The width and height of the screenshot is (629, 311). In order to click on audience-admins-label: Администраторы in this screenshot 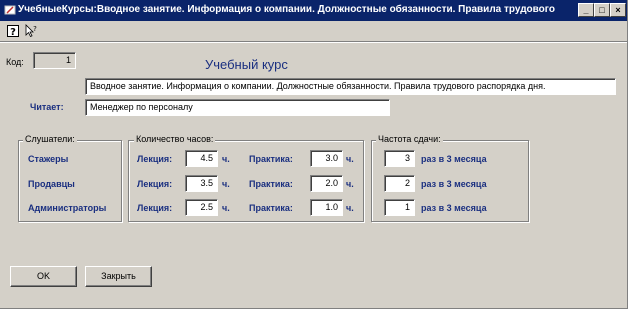, I will do `click(67, 208)`.